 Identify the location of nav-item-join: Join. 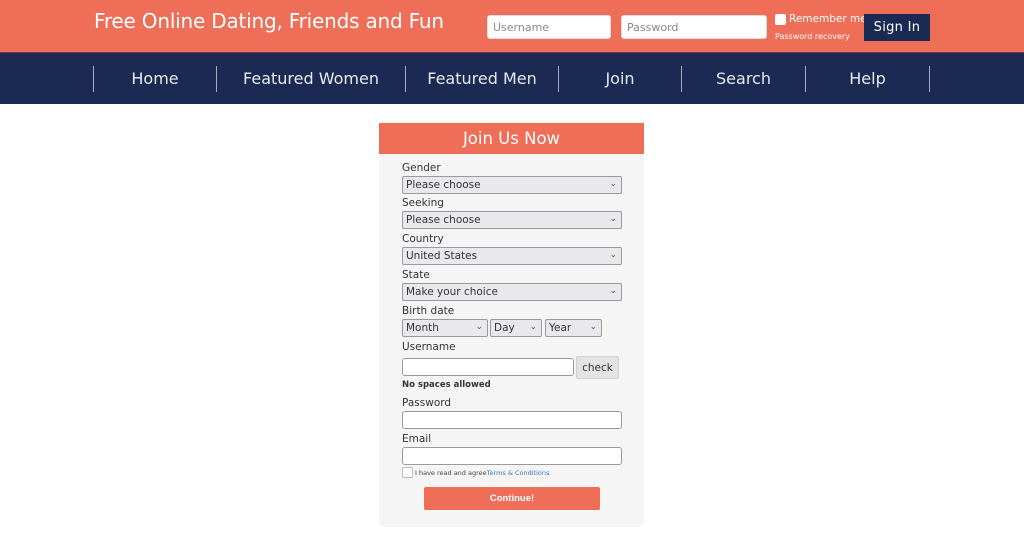
(620, 78).